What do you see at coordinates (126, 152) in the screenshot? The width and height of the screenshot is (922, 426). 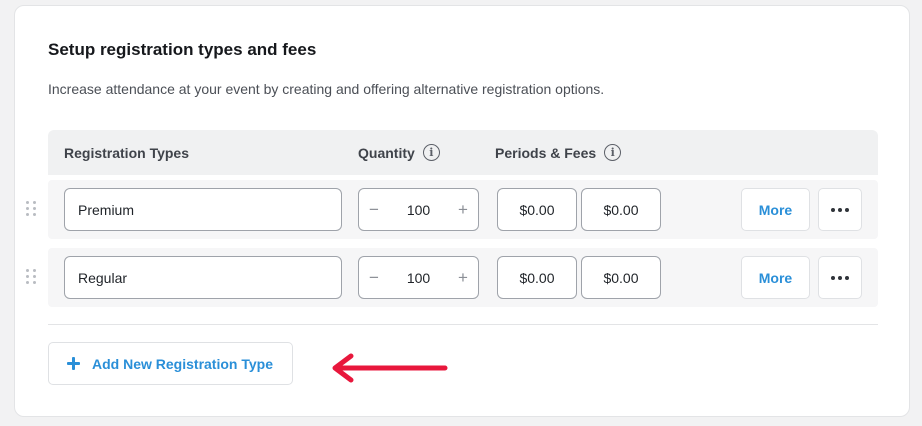 I see `header-registration-types: Registration Types` at bounding box center [126, 152].